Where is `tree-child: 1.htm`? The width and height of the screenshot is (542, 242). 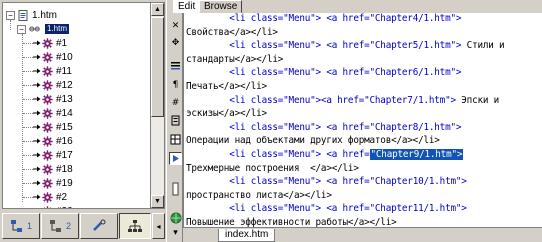
tree-child: 1.htm is located at coordinates (49, 29).